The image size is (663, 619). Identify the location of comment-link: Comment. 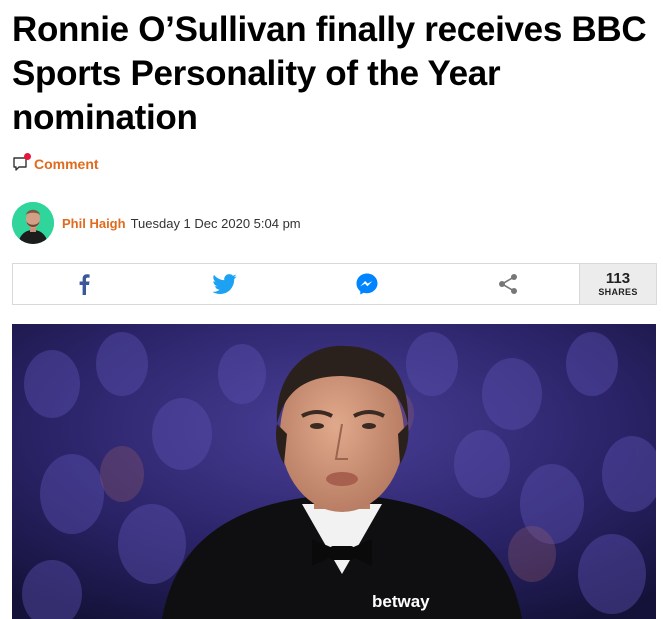
(55, 164).